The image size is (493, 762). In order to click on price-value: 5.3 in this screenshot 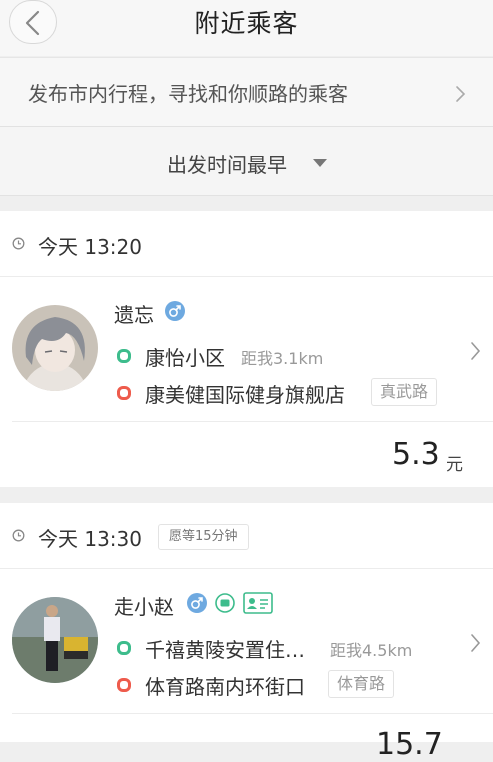, I will do `click(416, 454)`.